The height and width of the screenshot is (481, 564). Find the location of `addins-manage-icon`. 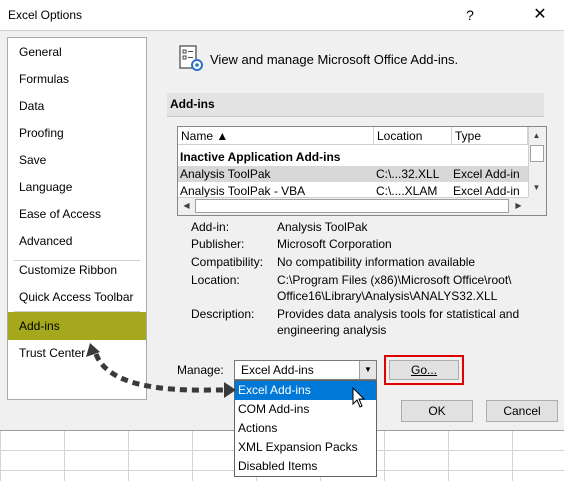

addins-manage-icon is located at coordinates (192, 59).